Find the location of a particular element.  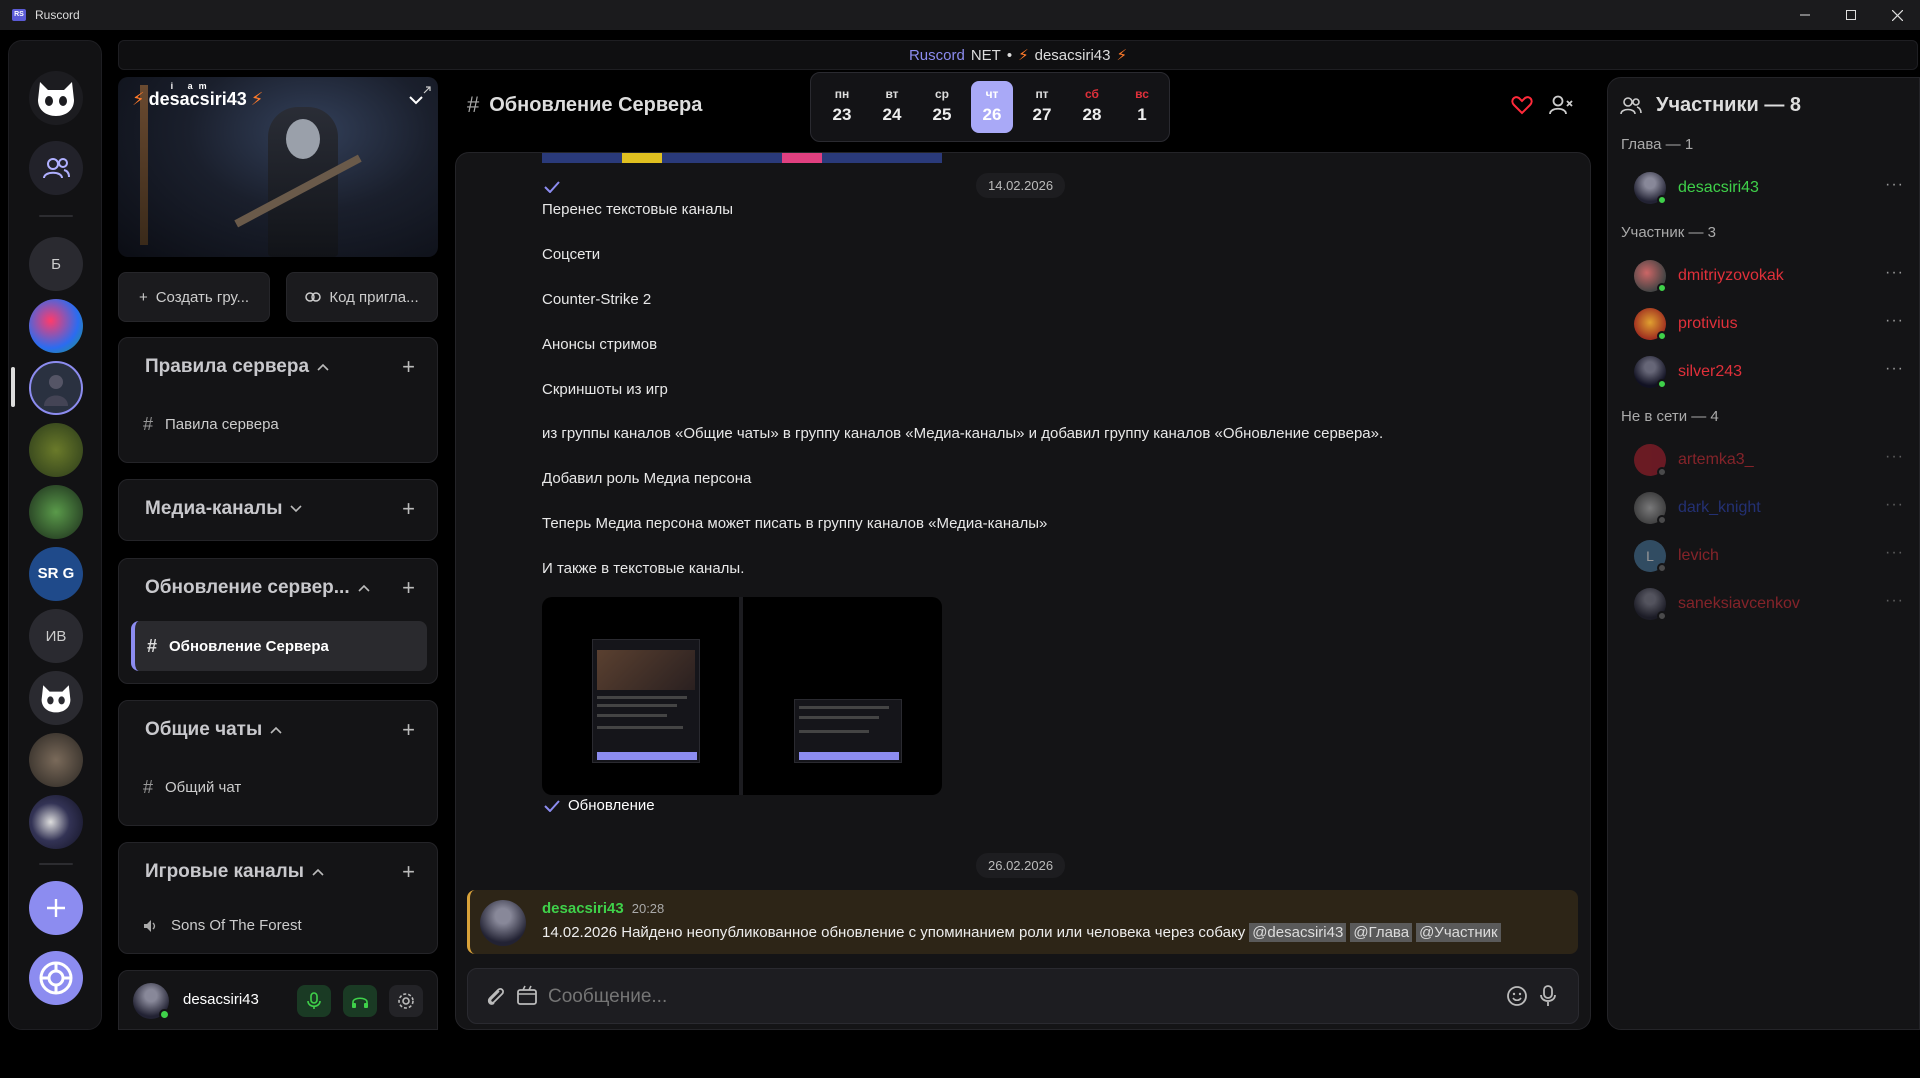

member-item: dmitriyzovokak ··· is located at coordinates (1769, 276).